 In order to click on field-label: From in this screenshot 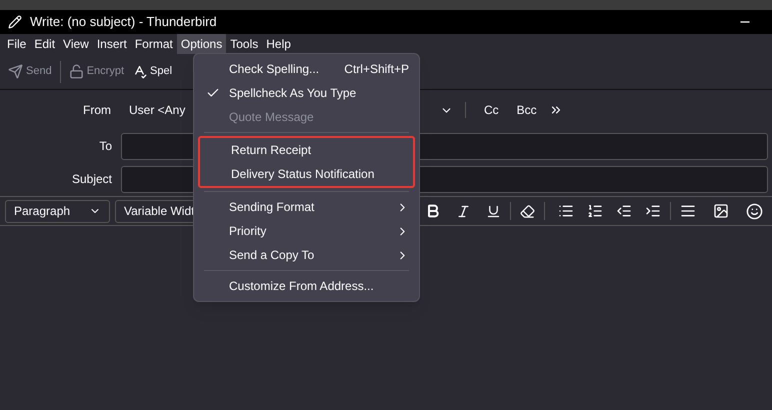, I will do `click(97, 110)`.